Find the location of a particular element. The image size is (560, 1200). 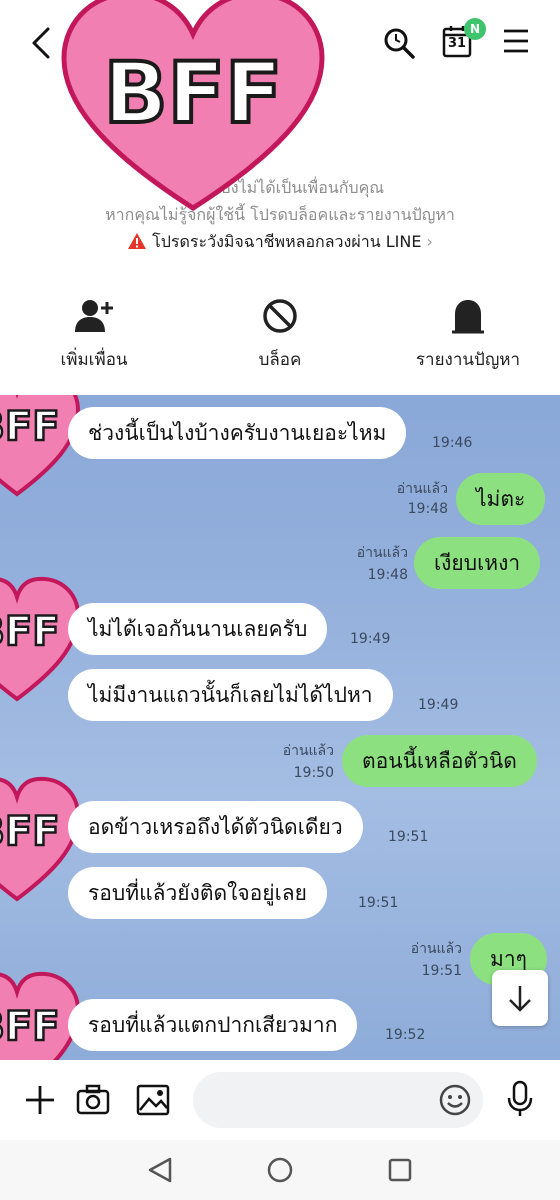

message-bubble-incoming: อดข้าวเหรอถึงได้ตัวนิดเดียว is located at coordinates (215, 827).